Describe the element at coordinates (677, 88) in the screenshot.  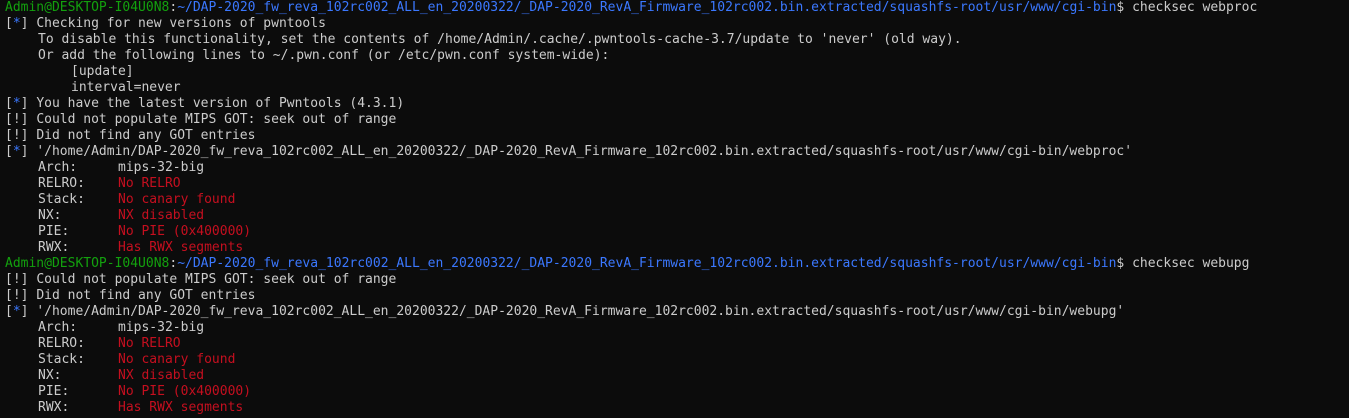
I see `output-line: interval=never` at that location.